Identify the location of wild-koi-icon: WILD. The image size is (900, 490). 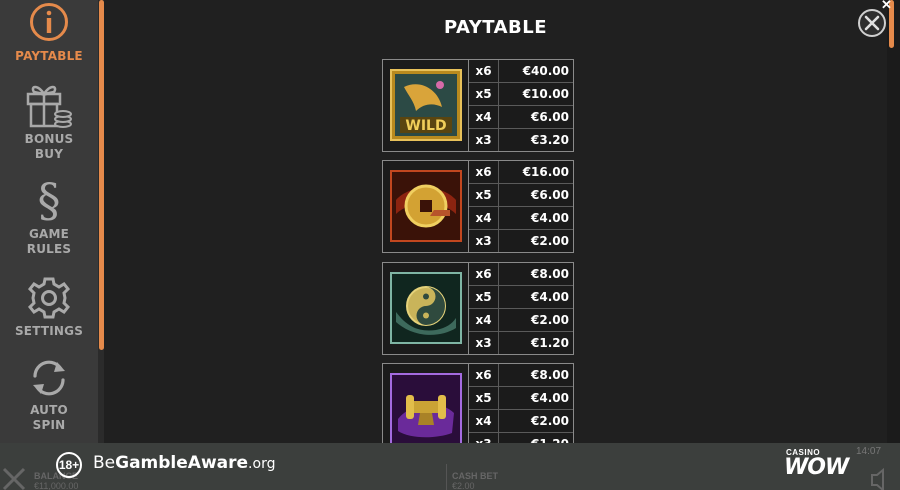
(426, 105).